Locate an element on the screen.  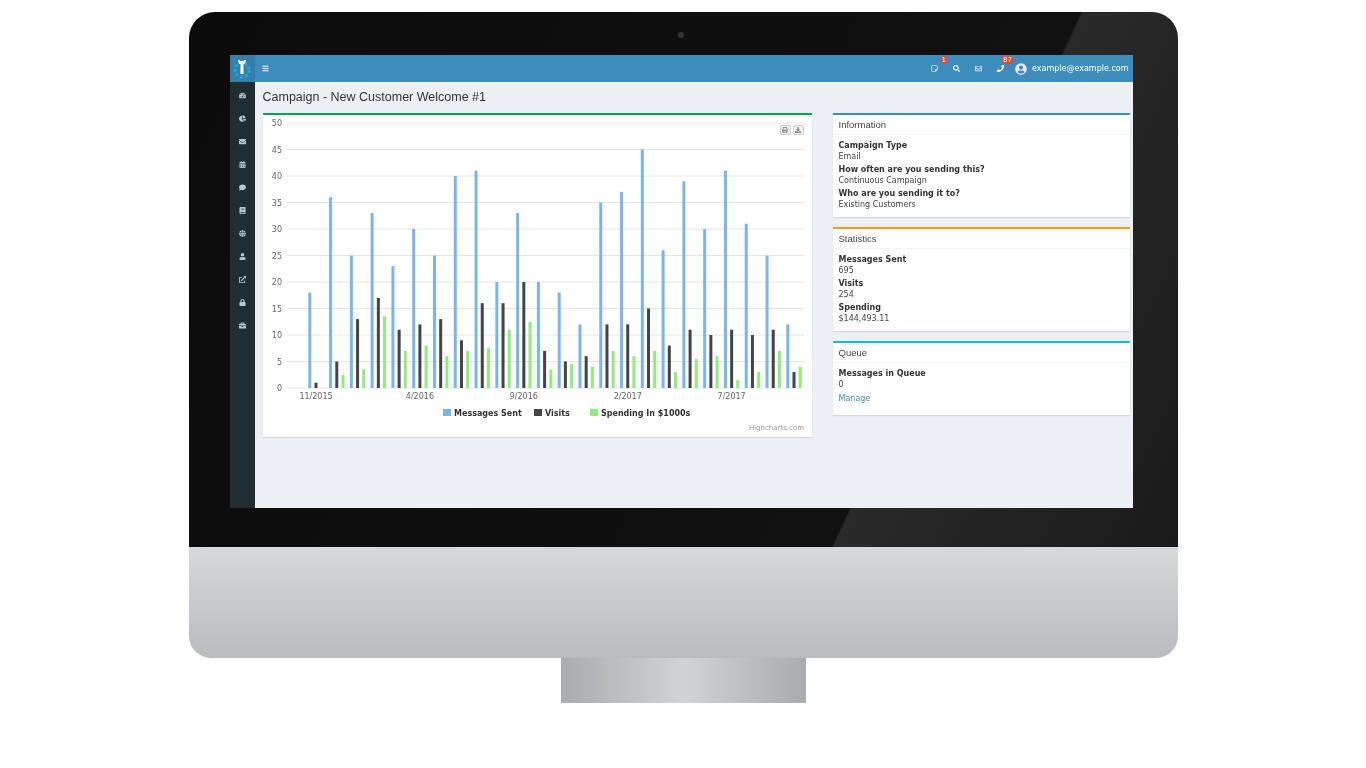
axis-label: 2/2017 is located at coordinates (627, 396).